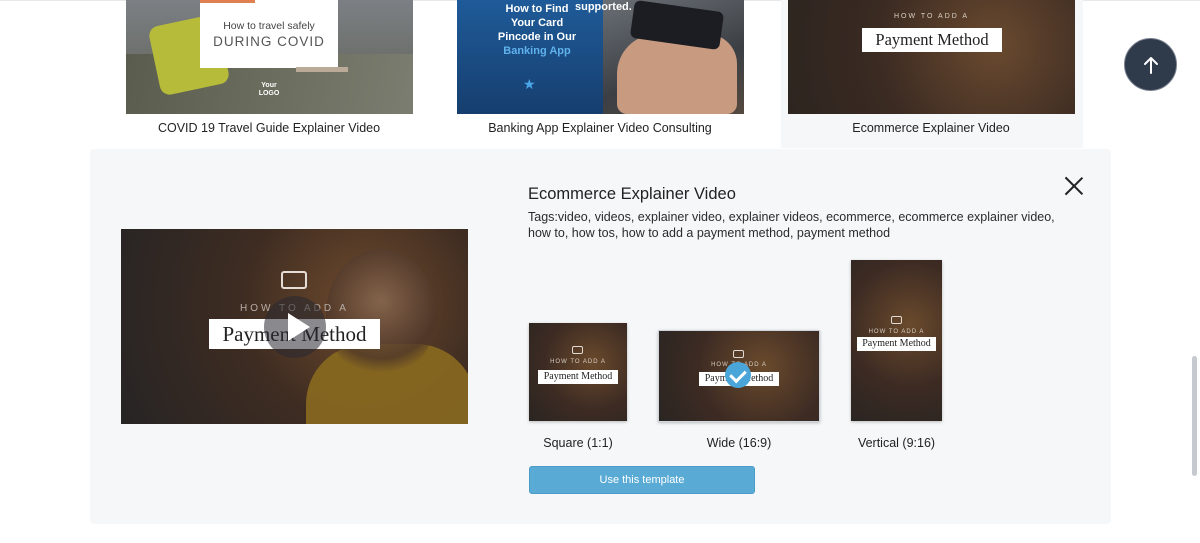  What do you see at coordinates (642, 480) in the screenshot?
I see `use-template-button: Use this template` at bounding box center [642, 480].